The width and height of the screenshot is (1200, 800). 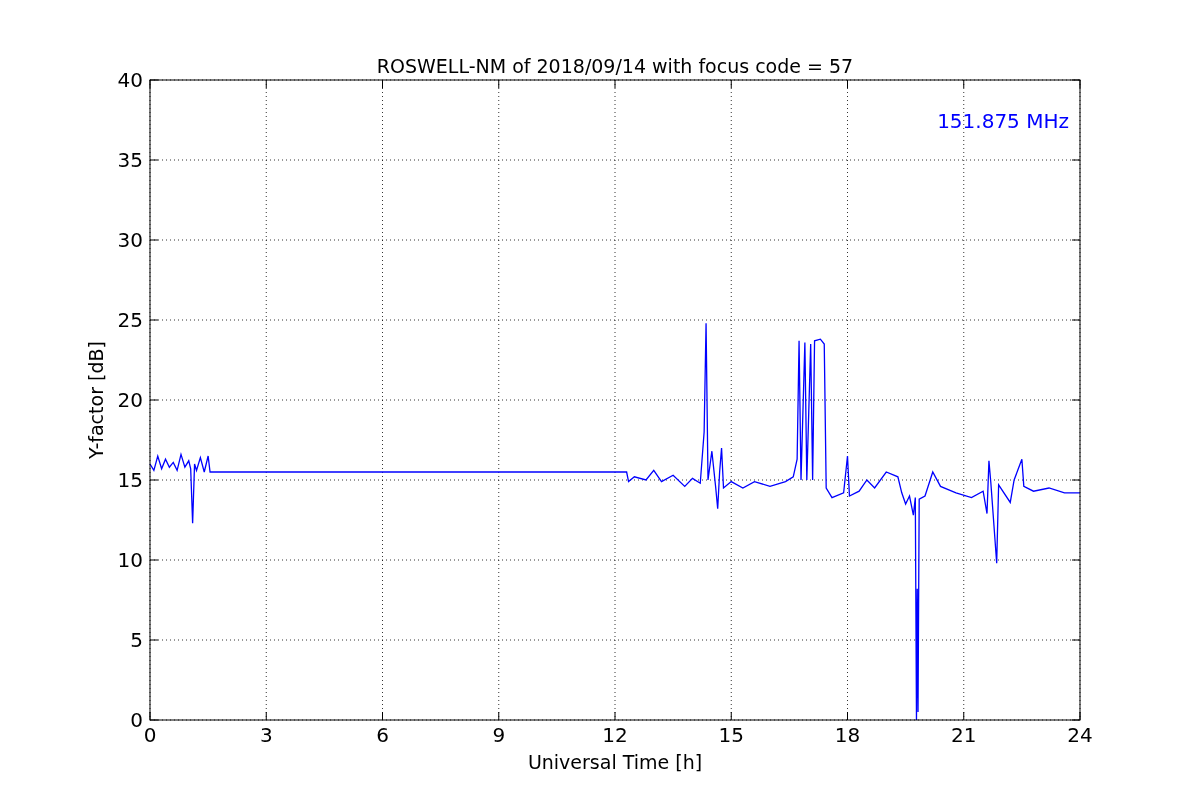 What do you see at coordinates (382, 735) in the screenshot?
I see `x-tick-label: 6` at bounding box center [382, 735].